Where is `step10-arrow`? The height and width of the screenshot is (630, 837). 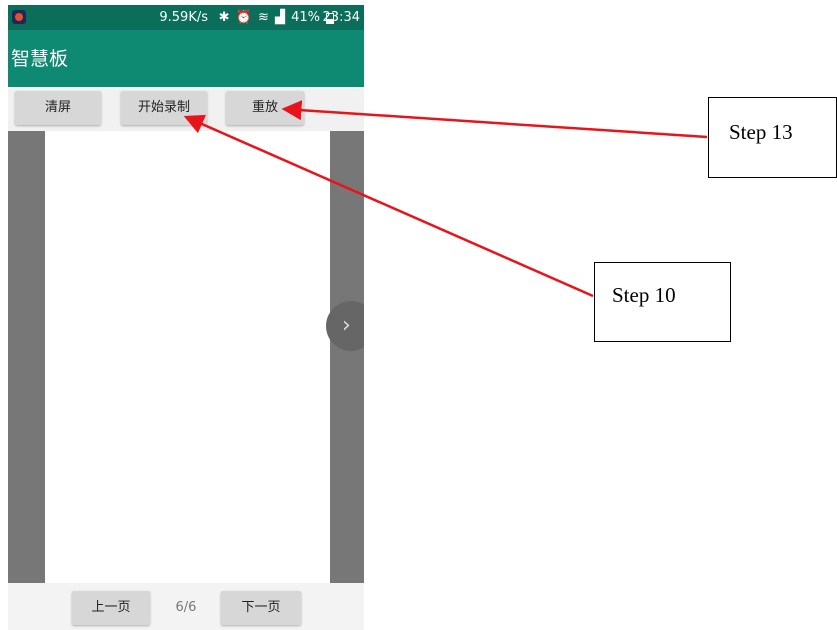 step10-arrow is located at coordinates (388, 206).